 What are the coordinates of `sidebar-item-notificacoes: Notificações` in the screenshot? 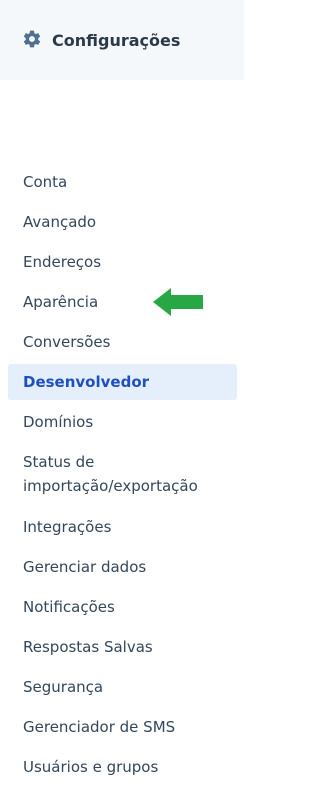 It's located at (122, 607).